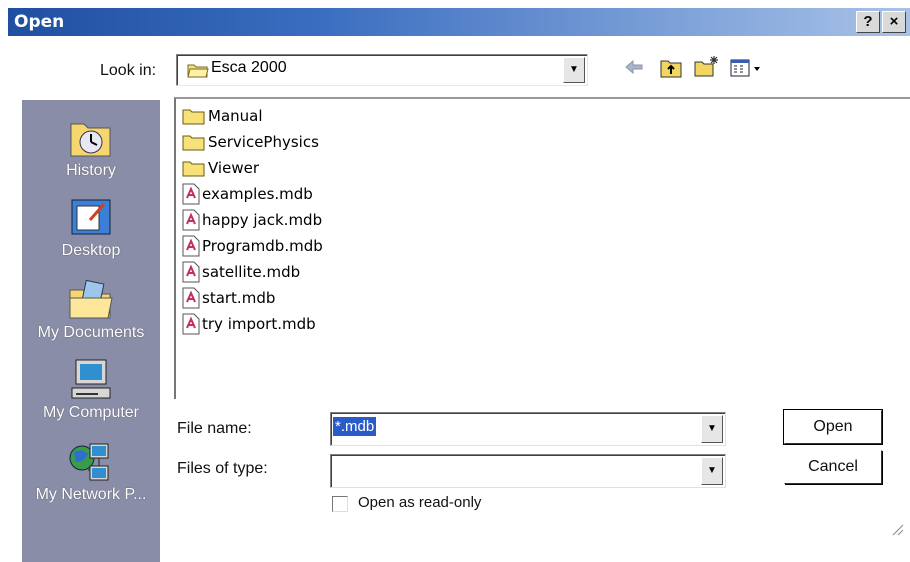 The height and width of the screenshot is (562, 910). I want to click on file-name-dropdown-arrow: ▼, so click(712, 429).